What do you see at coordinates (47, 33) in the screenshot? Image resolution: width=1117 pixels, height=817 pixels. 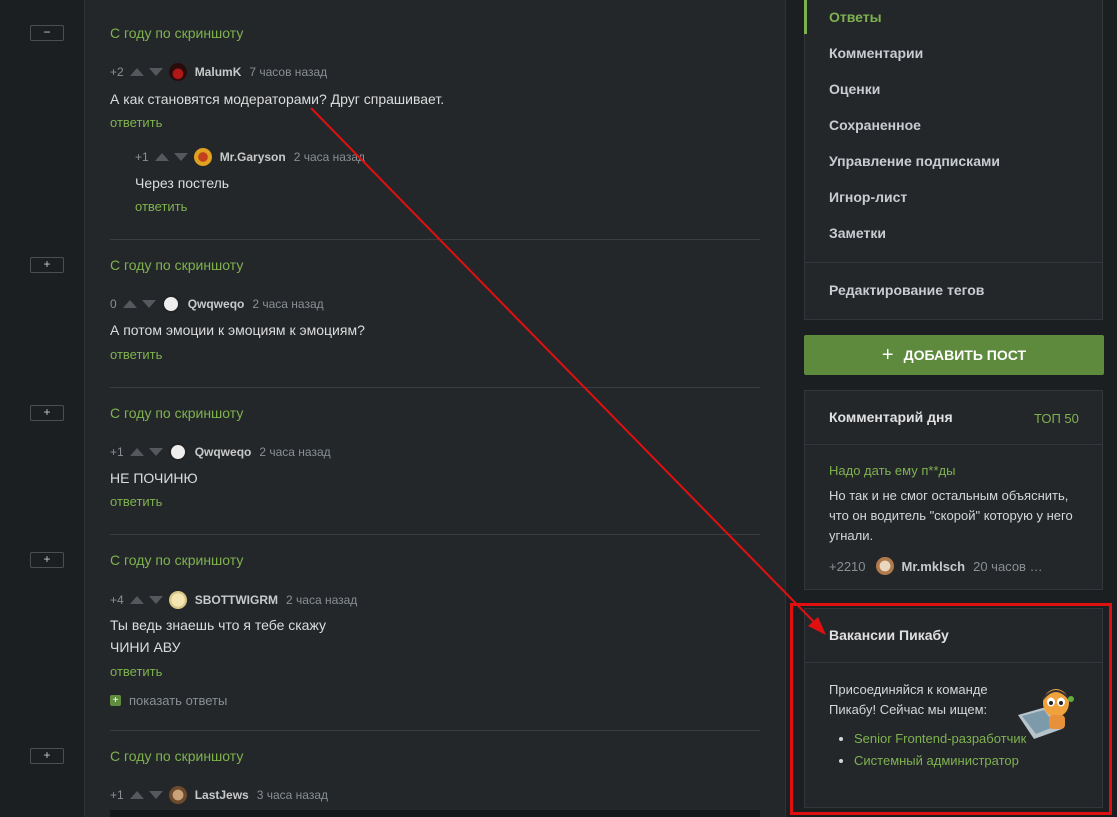 I see `collapse-thread-button: −` at bounding box center [47, 33].